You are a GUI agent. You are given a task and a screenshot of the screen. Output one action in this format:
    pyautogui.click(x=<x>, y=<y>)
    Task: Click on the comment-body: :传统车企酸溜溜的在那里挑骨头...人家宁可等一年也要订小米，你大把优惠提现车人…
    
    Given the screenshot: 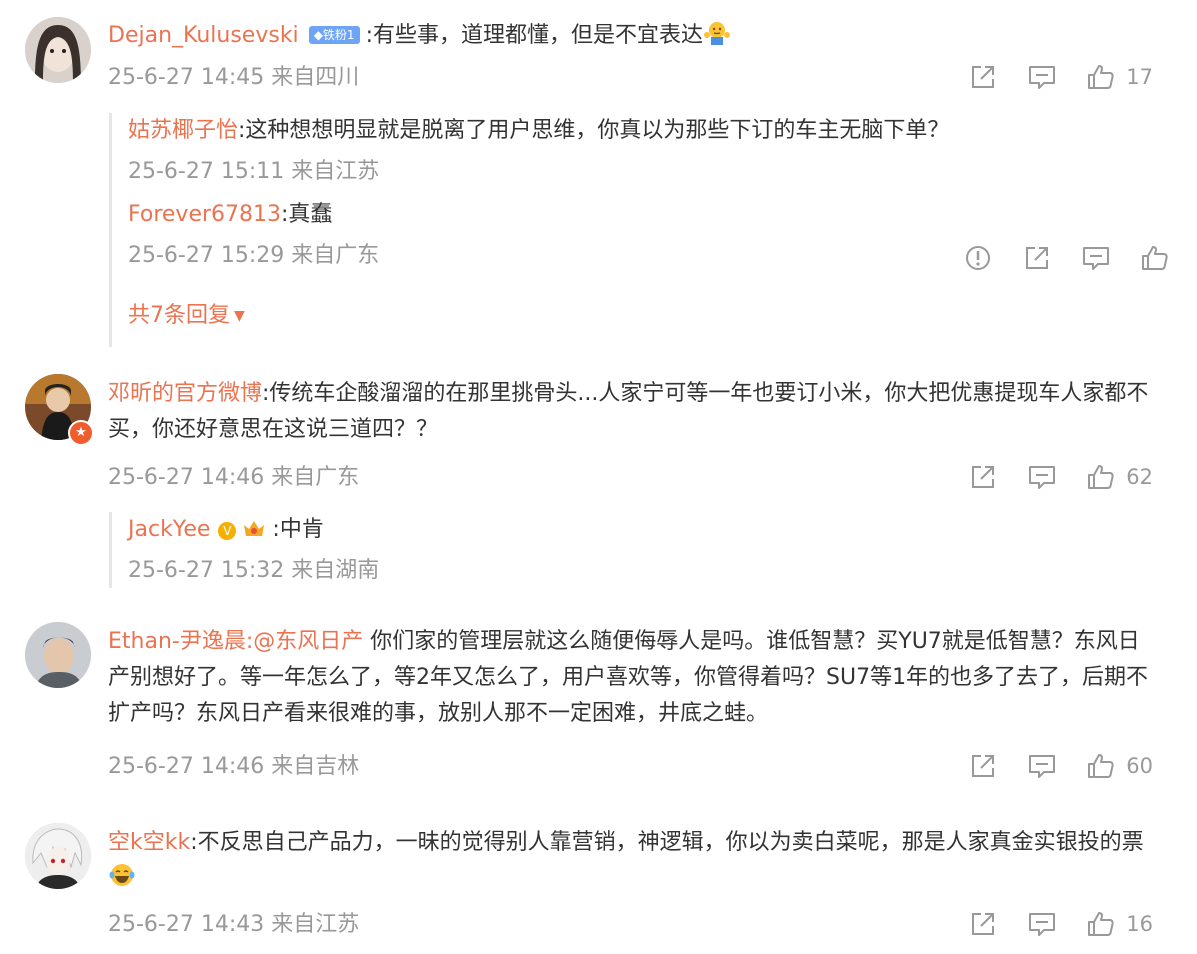 What is the action you would take?
    pyautogui.click(x=628, y=411)
    